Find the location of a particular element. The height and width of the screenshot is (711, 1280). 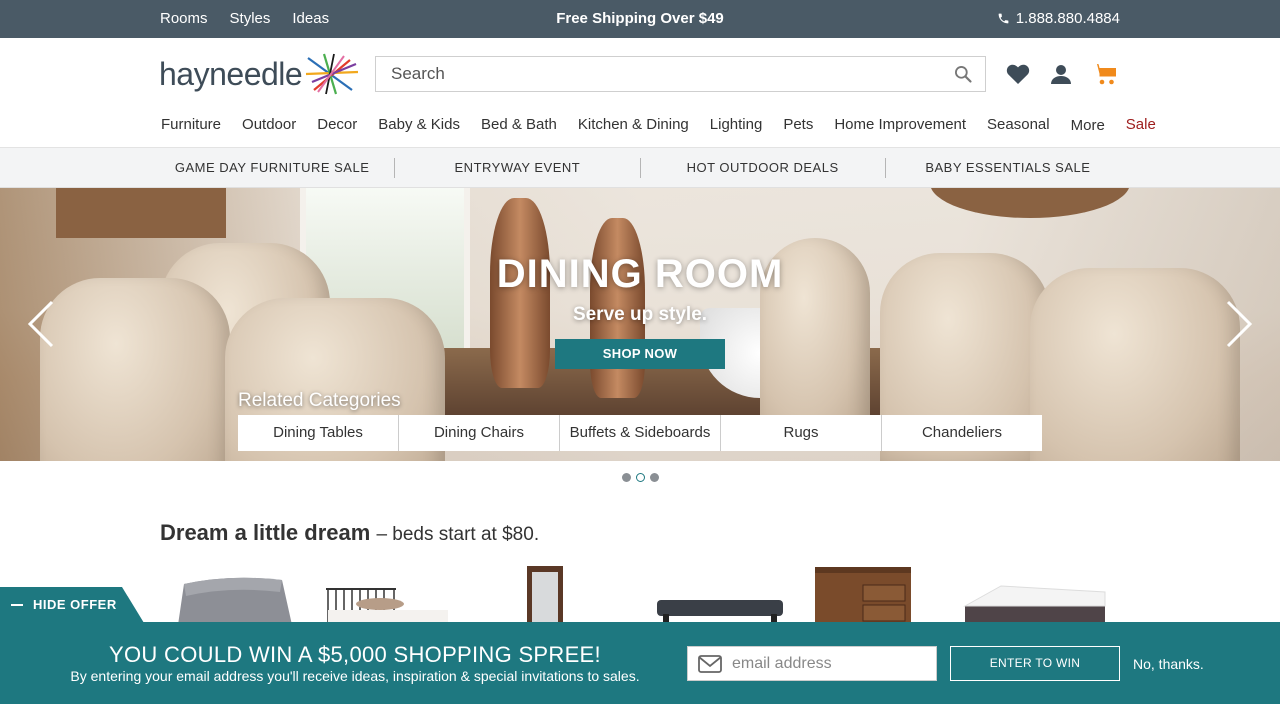

carousel-prev-arrow-icon is located at coordinates (40, 324).